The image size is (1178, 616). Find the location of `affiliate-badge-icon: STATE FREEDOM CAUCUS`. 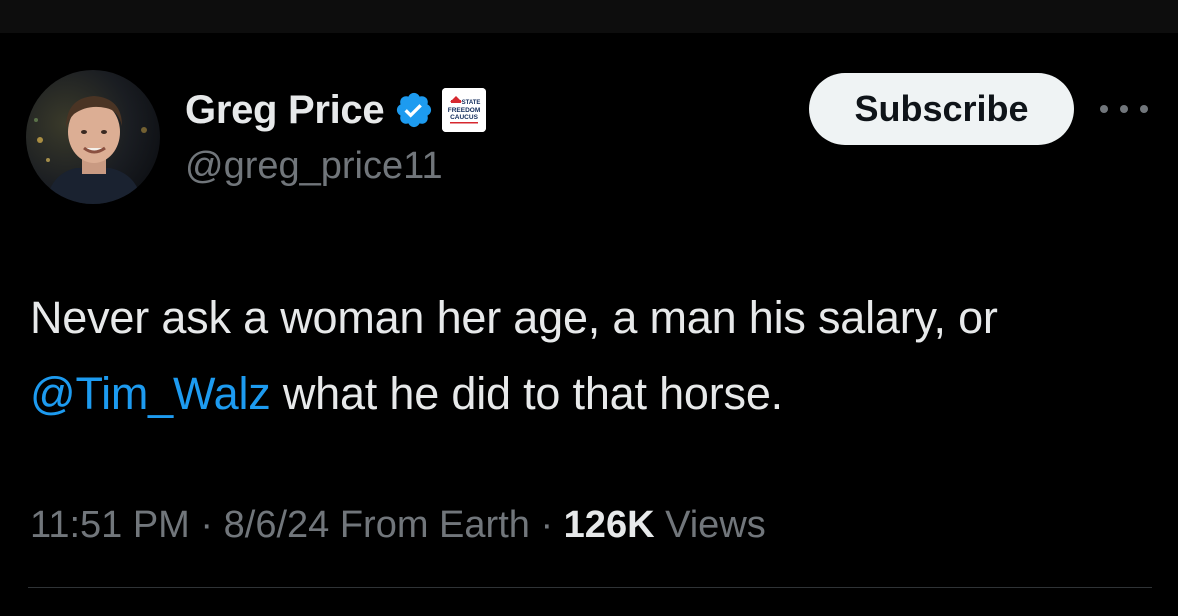

affiliate-badge-icon: STATE FREEDOM CAUCUS is located at coordinates (464, 110).